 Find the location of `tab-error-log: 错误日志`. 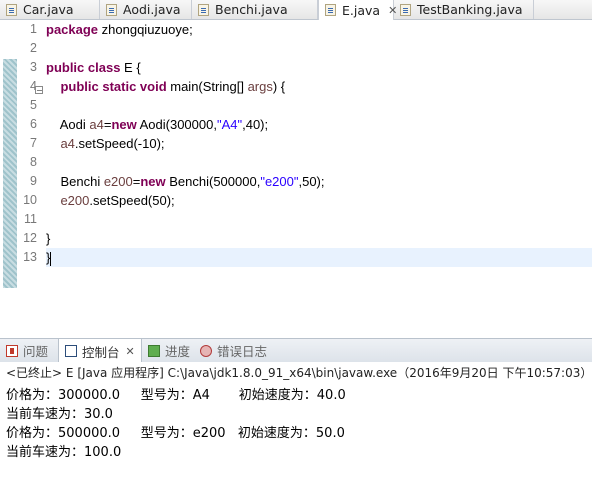

tab-error-log: 错误日志 is located at coordinates (233, 350).